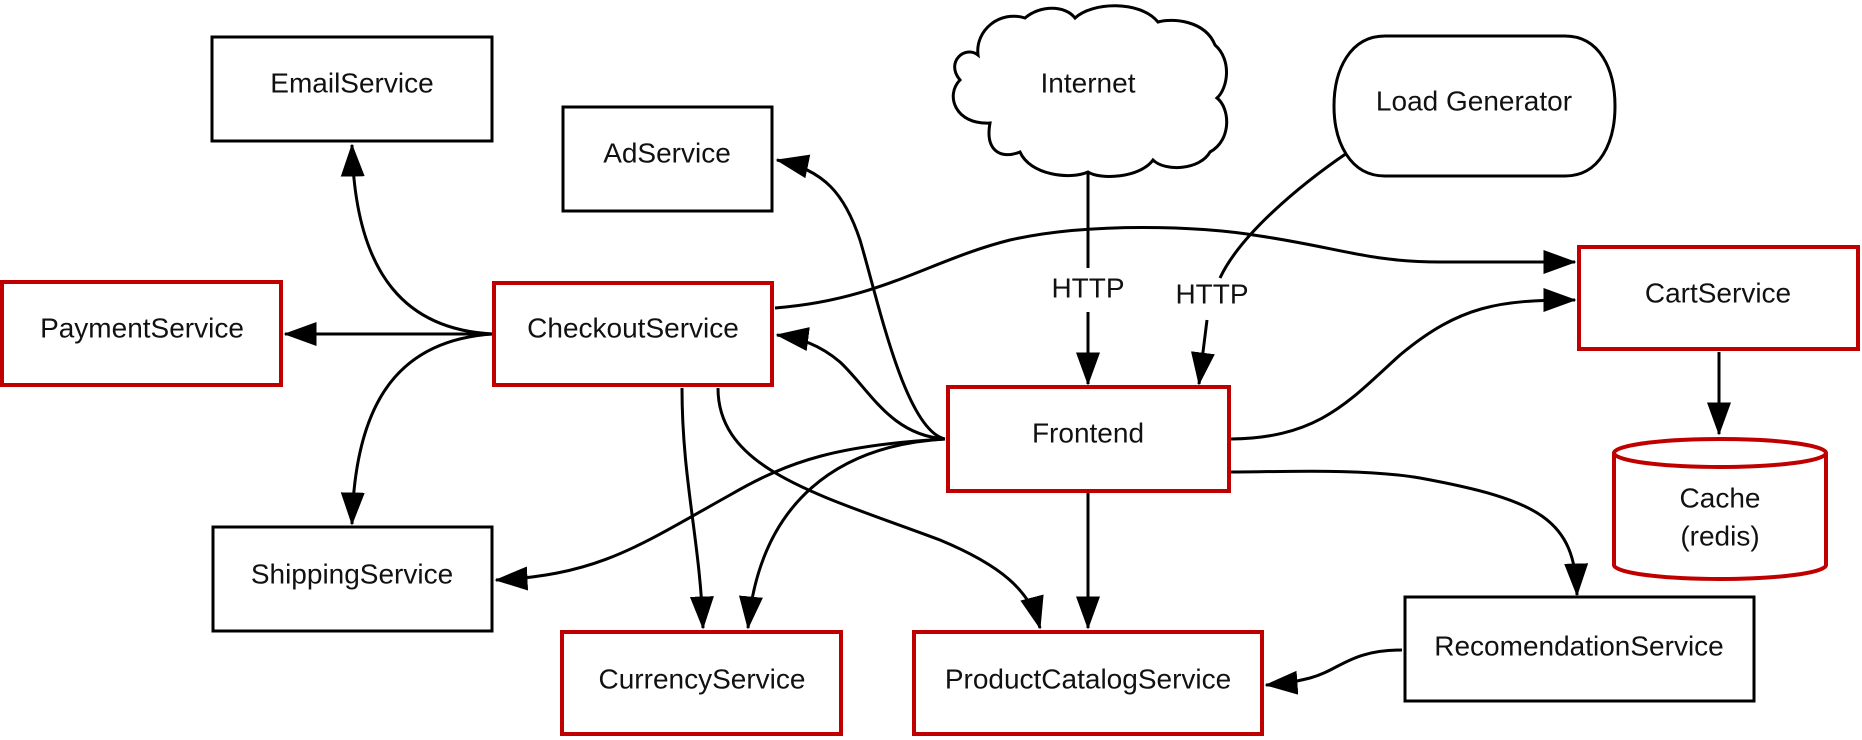  Describe the element at coordinates (667, 152) in the screenshot. I see `node-label: AdService` at that location.